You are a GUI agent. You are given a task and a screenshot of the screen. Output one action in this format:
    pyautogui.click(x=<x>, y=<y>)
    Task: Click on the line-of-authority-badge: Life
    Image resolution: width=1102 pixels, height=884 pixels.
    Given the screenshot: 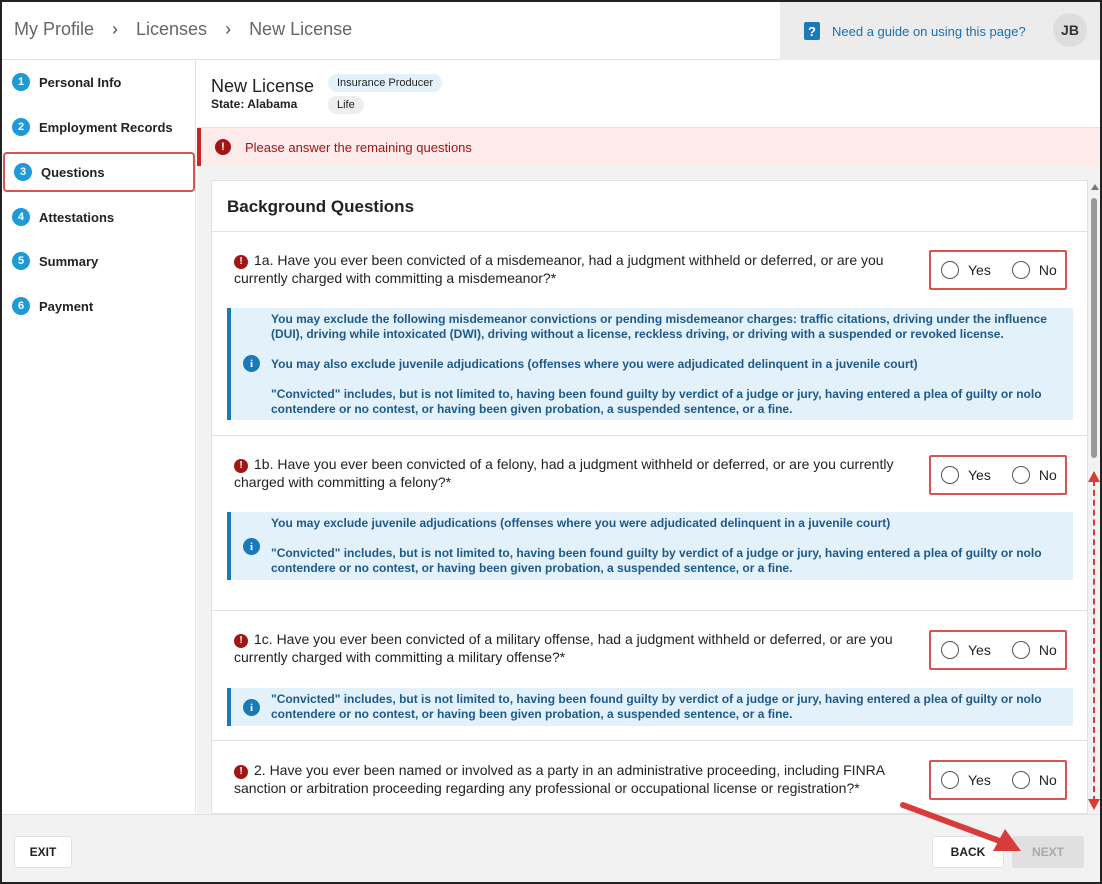 What is the action you would take?
    pyautogui.click(x=346, y=105)
    